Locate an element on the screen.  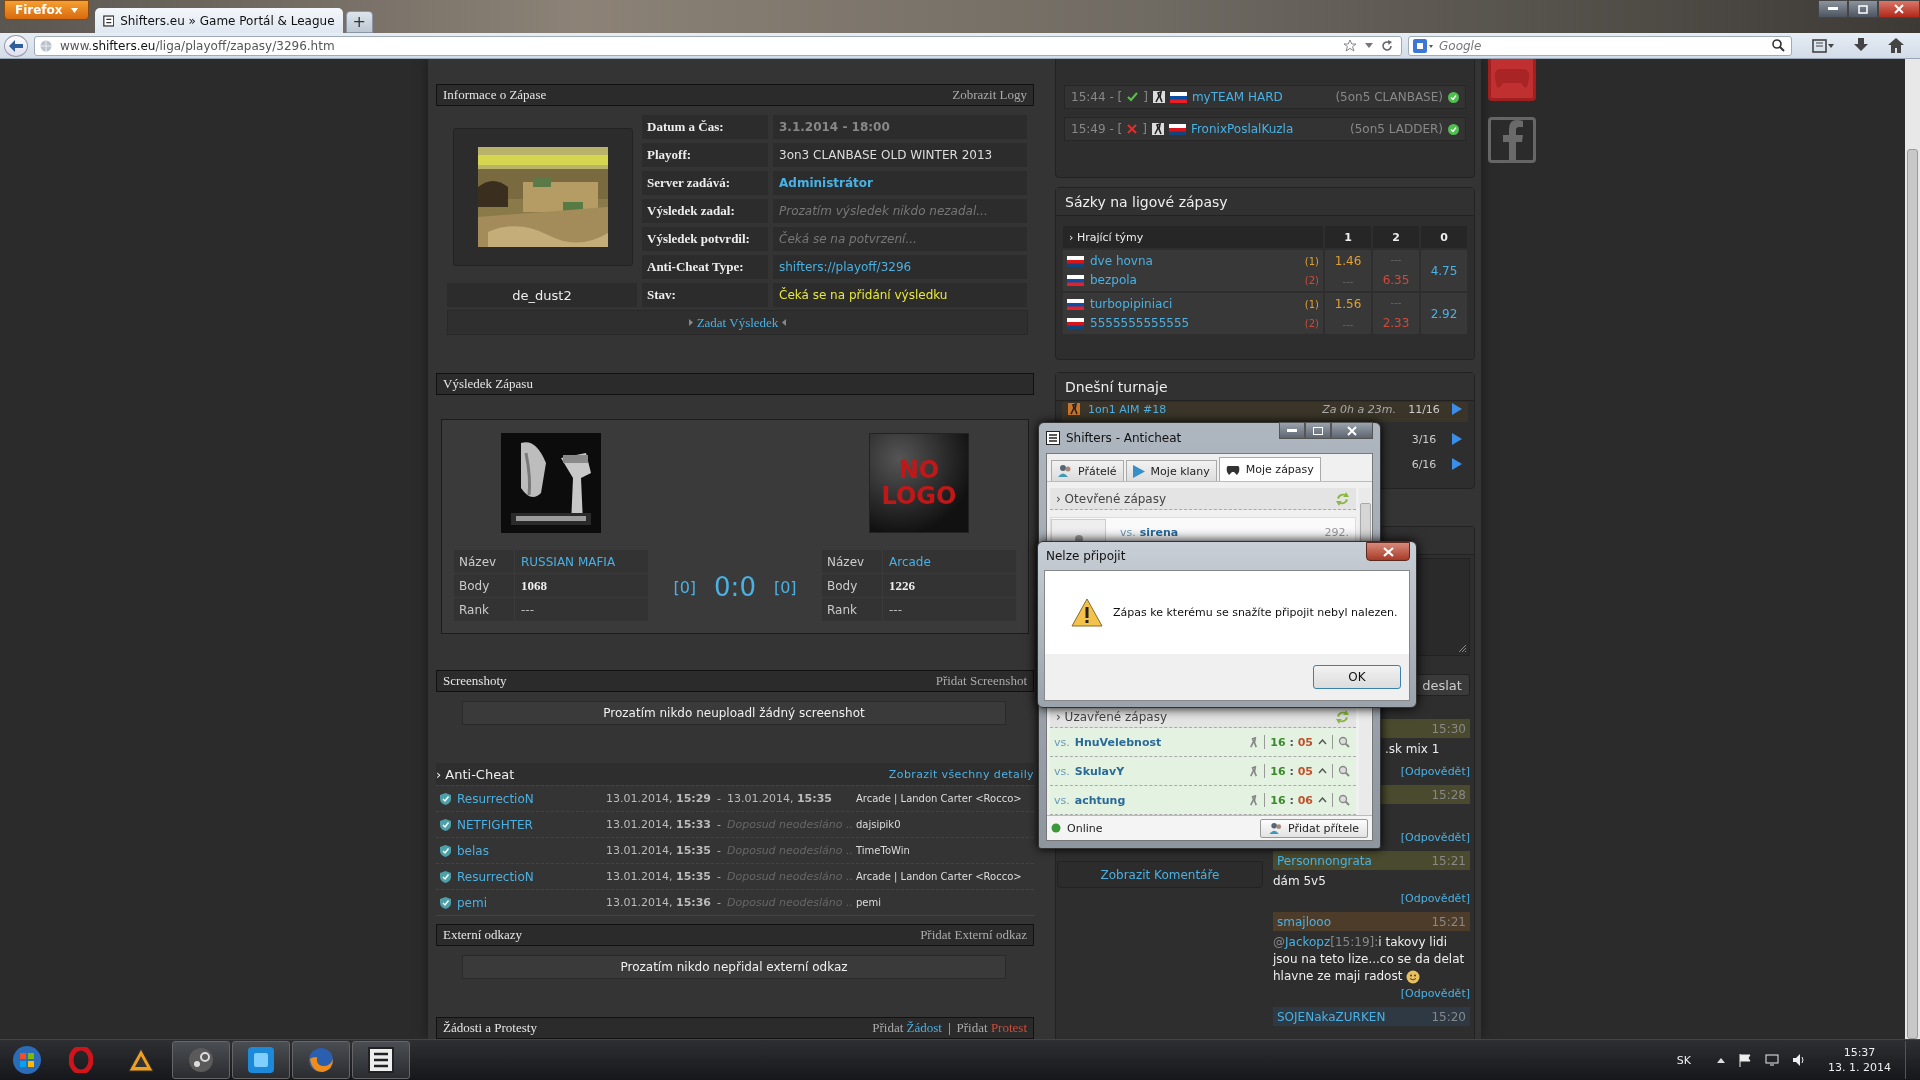
comment-text: @Jackopz[15:19]:i takovy lidi jsou na teto lize...co se da delat hlavne ze maji radost is located at coordinates (1369, 959).